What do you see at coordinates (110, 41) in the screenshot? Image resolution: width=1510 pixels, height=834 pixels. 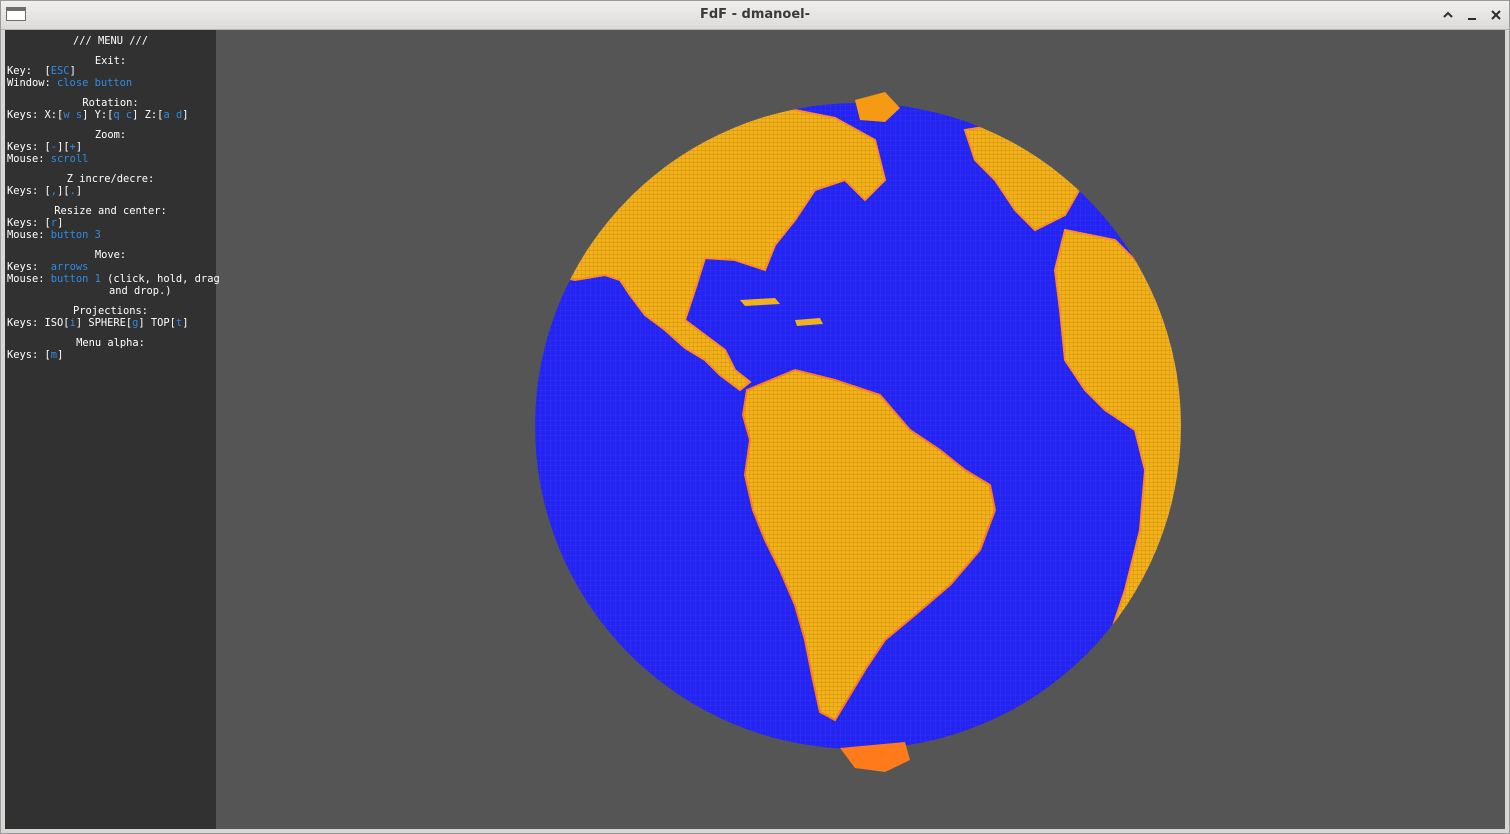 I see `menu-header: /// MENU ///` at bounding box center [110, 41].